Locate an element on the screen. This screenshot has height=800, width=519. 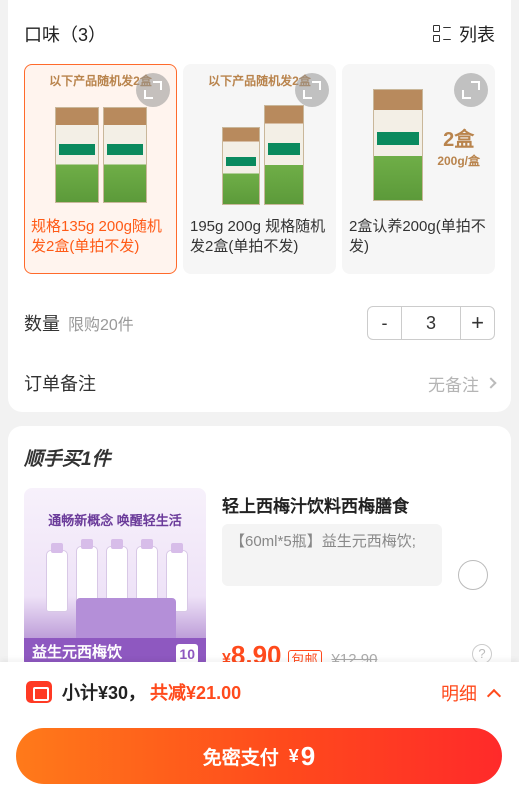
flavor-option-3: 2盒 200g/盒 2盒认养200g(单拍不发) is located at coordinates (418, 169).